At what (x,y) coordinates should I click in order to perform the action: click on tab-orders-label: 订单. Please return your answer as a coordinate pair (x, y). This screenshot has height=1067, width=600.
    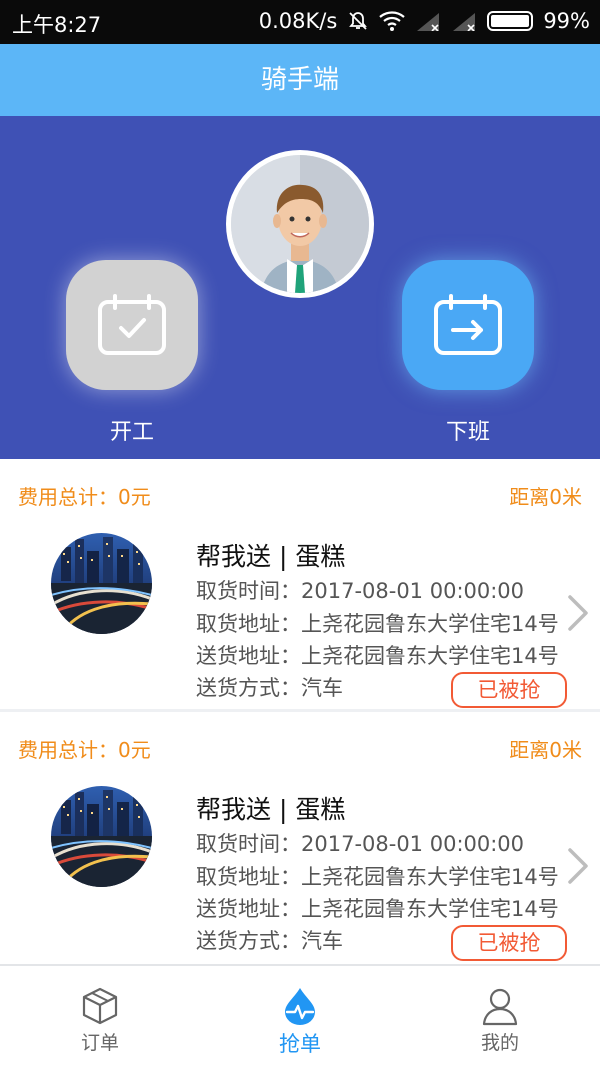
    Looking at the image, I should click on (99, 1043).